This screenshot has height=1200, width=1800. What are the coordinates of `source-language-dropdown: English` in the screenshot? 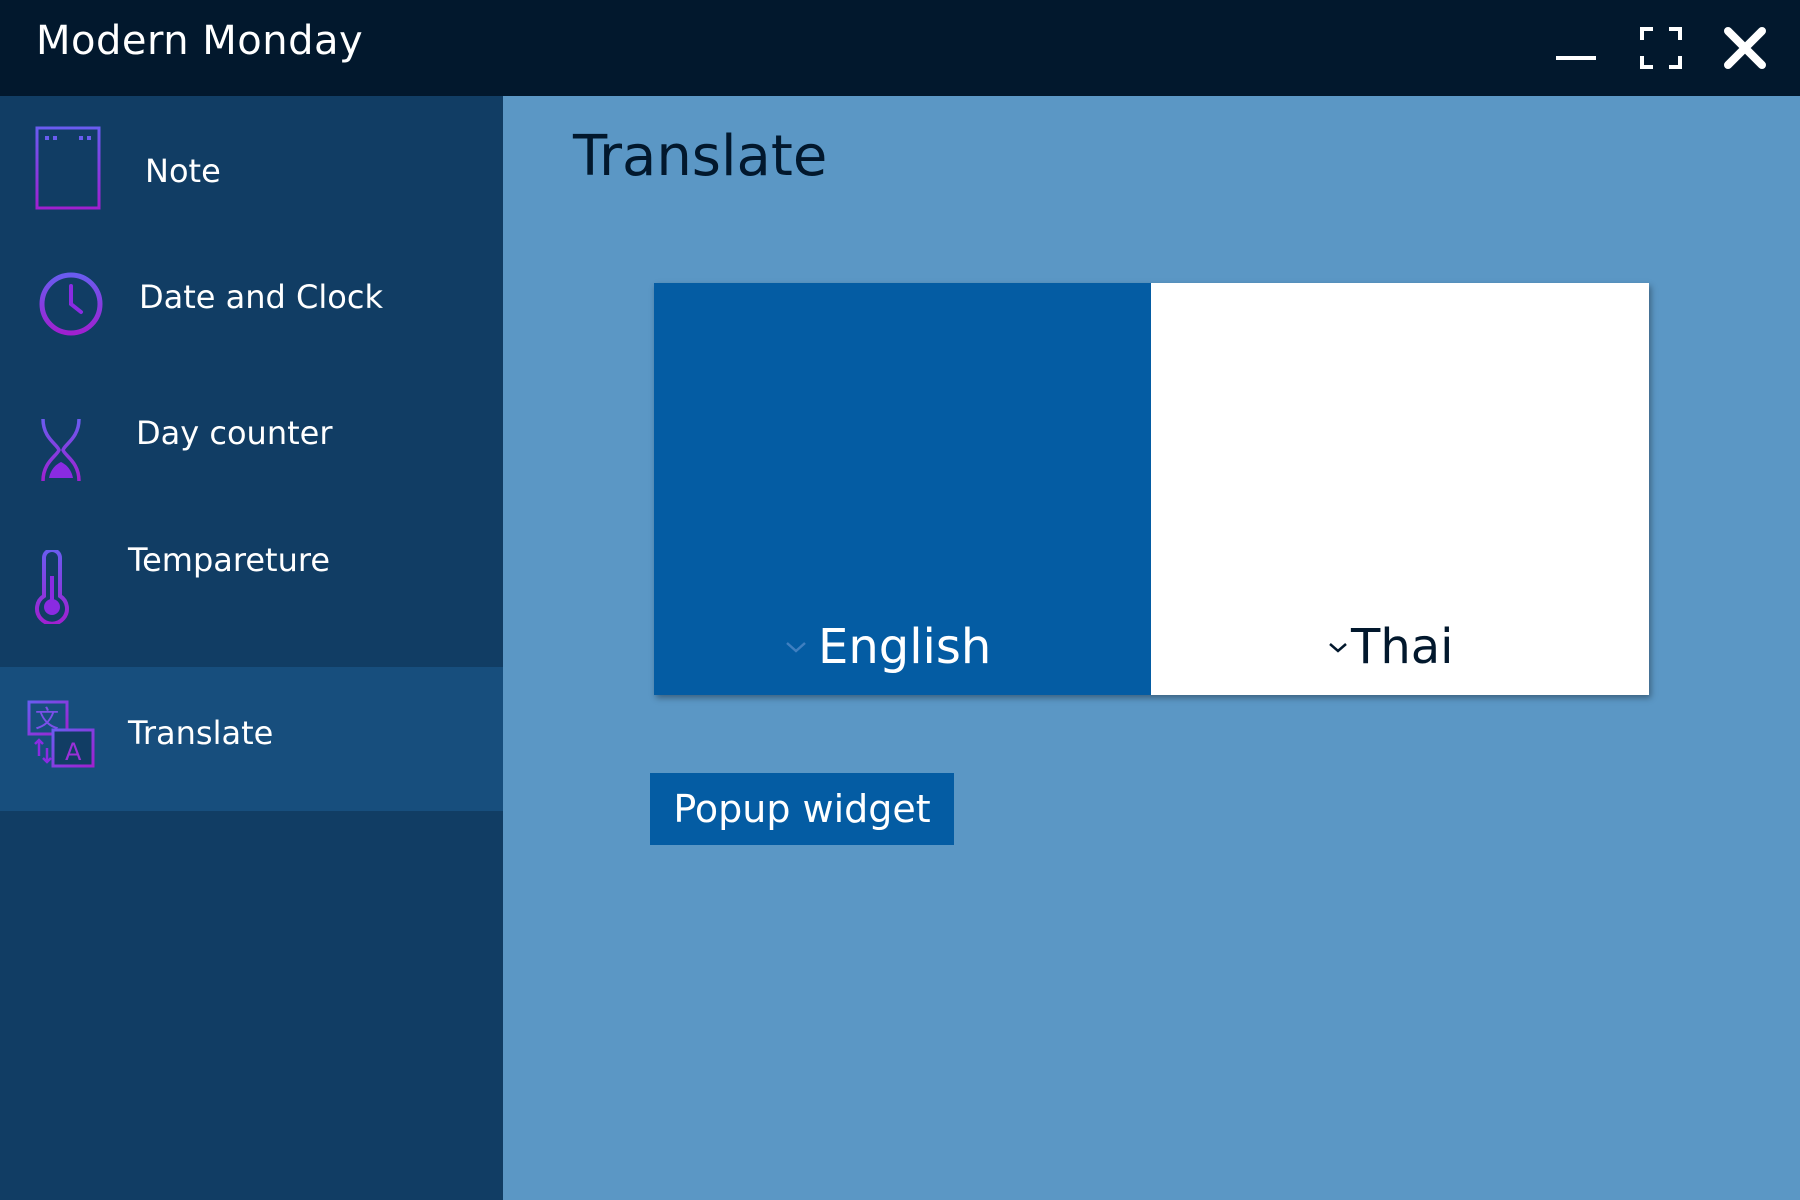 It's located at (887, 647).